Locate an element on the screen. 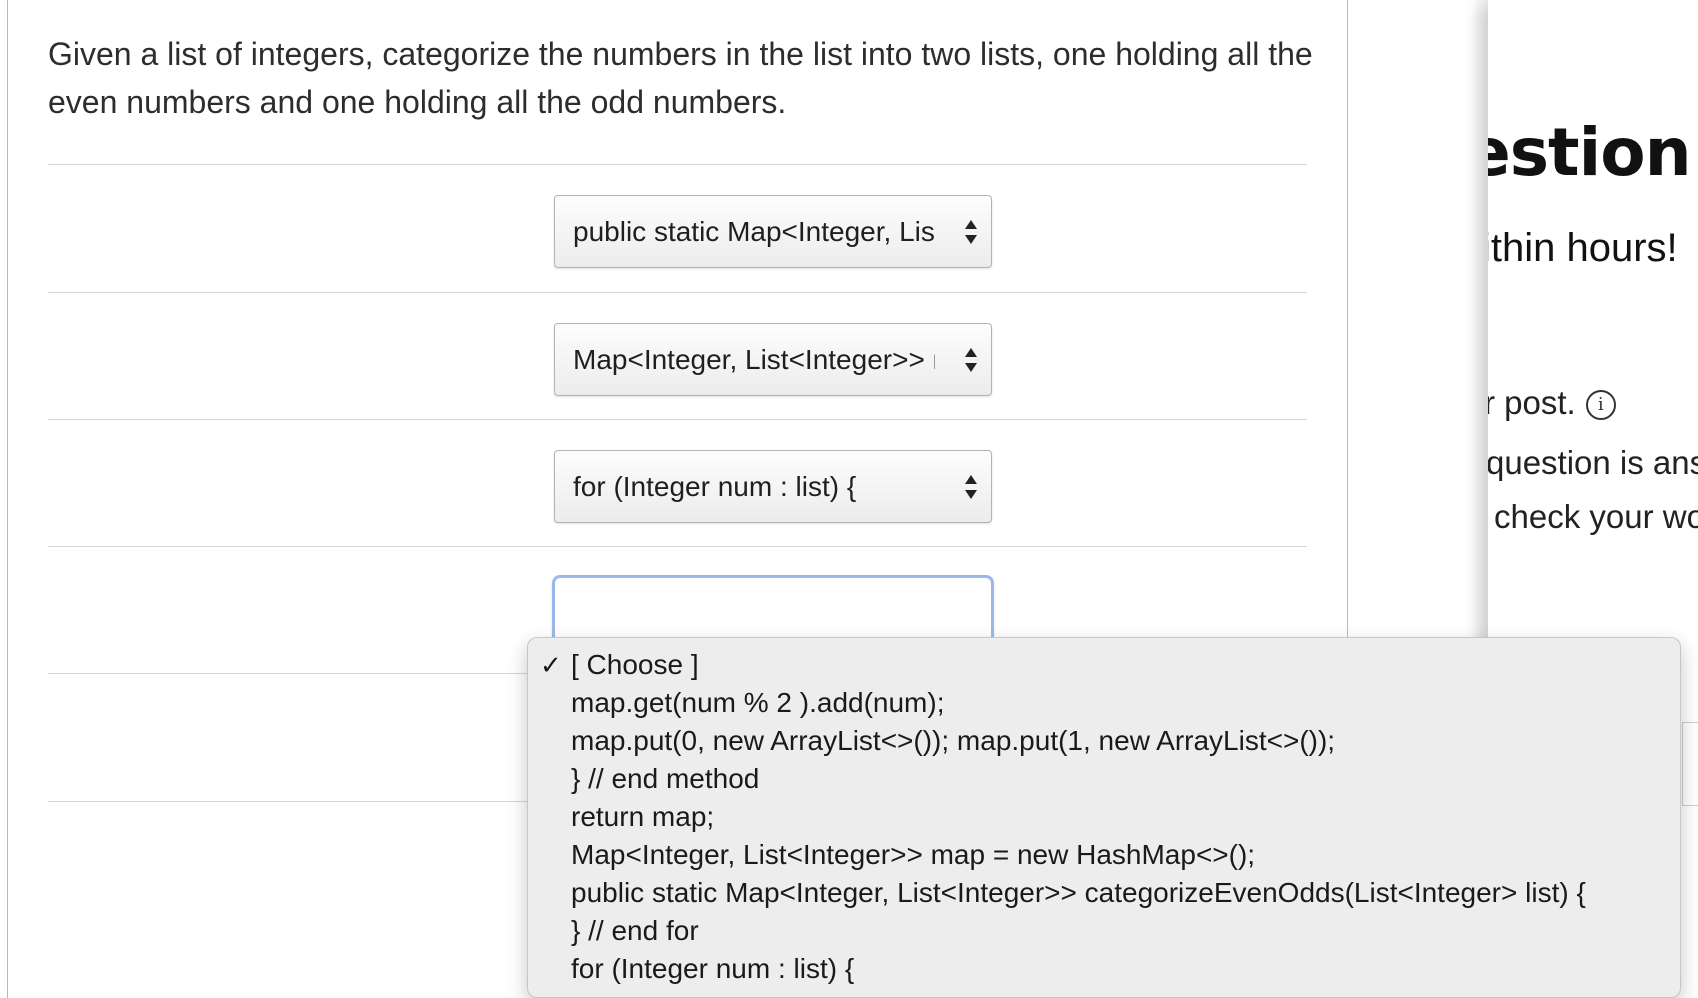  dropdown-option-choose: ✓ [ Choose ] is located at coordinates (1104, 665).